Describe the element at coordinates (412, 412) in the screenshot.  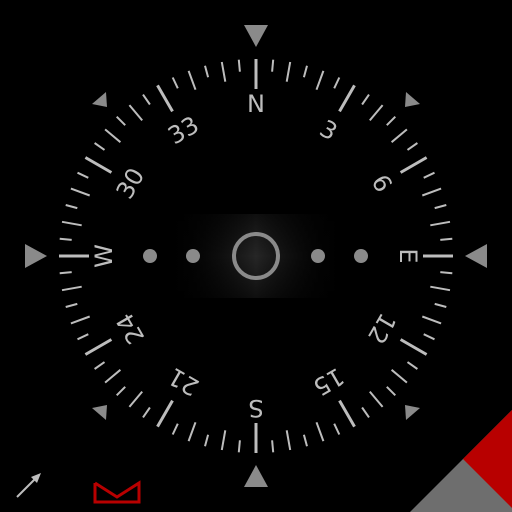
I see `marker-se` at that location.